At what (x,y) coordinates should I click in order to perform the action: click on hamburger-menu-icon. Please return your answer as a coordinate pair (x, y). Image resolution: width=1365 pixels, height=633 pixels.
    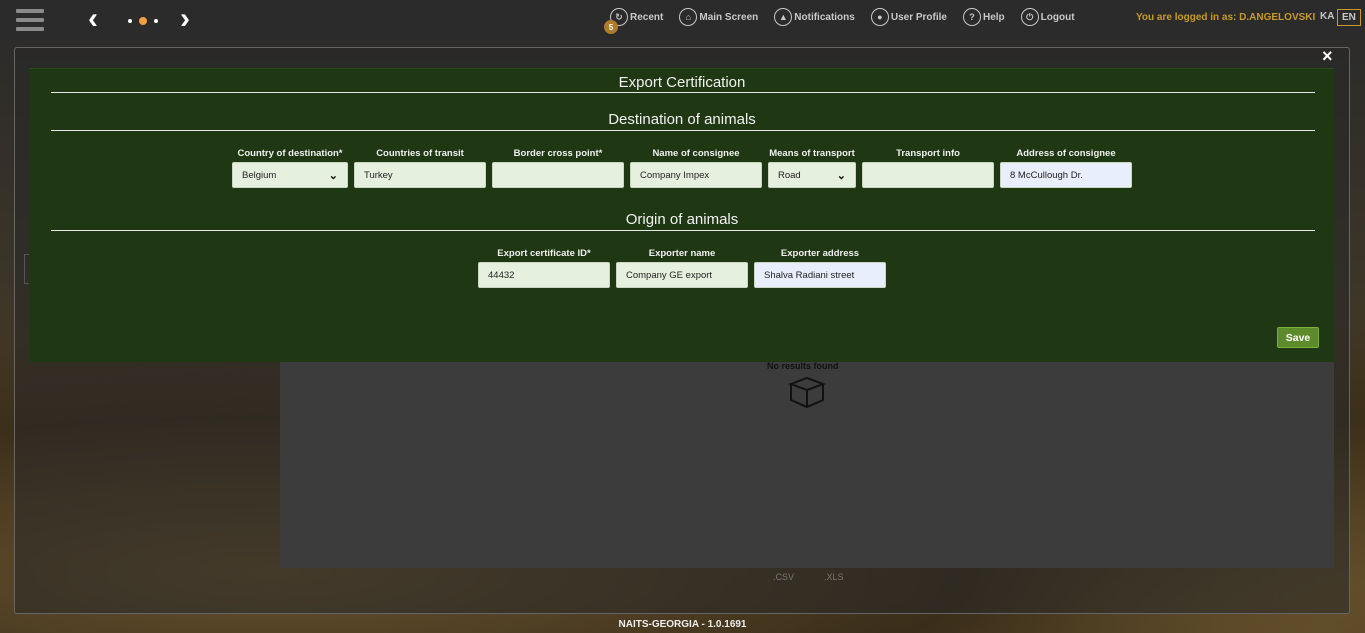
    Looking at the image, I should click on (30, 20).